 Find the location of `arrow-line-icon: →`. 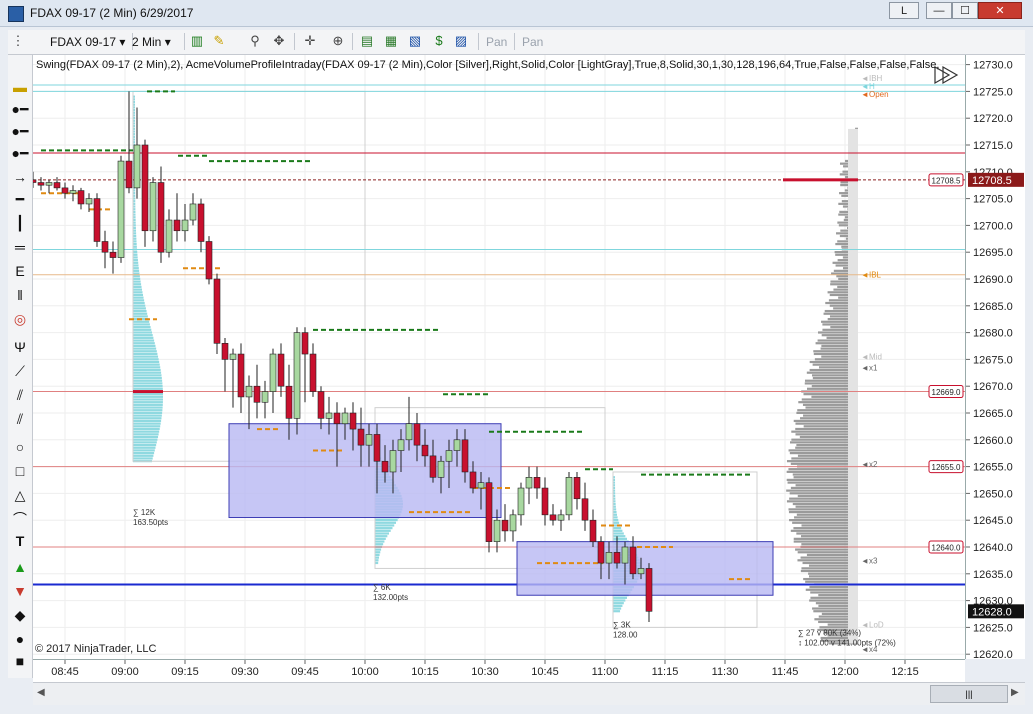

arrow-line-icon: → is located at coordinates (20, 177).